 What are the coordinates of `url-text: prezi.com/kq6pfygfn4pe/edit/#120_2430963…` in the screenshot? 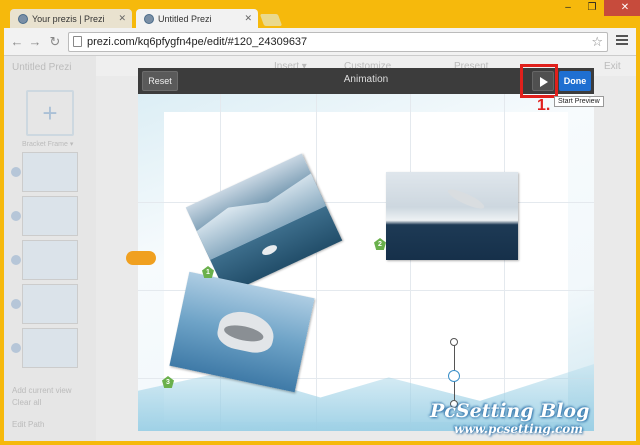 It's located at (197, 42).